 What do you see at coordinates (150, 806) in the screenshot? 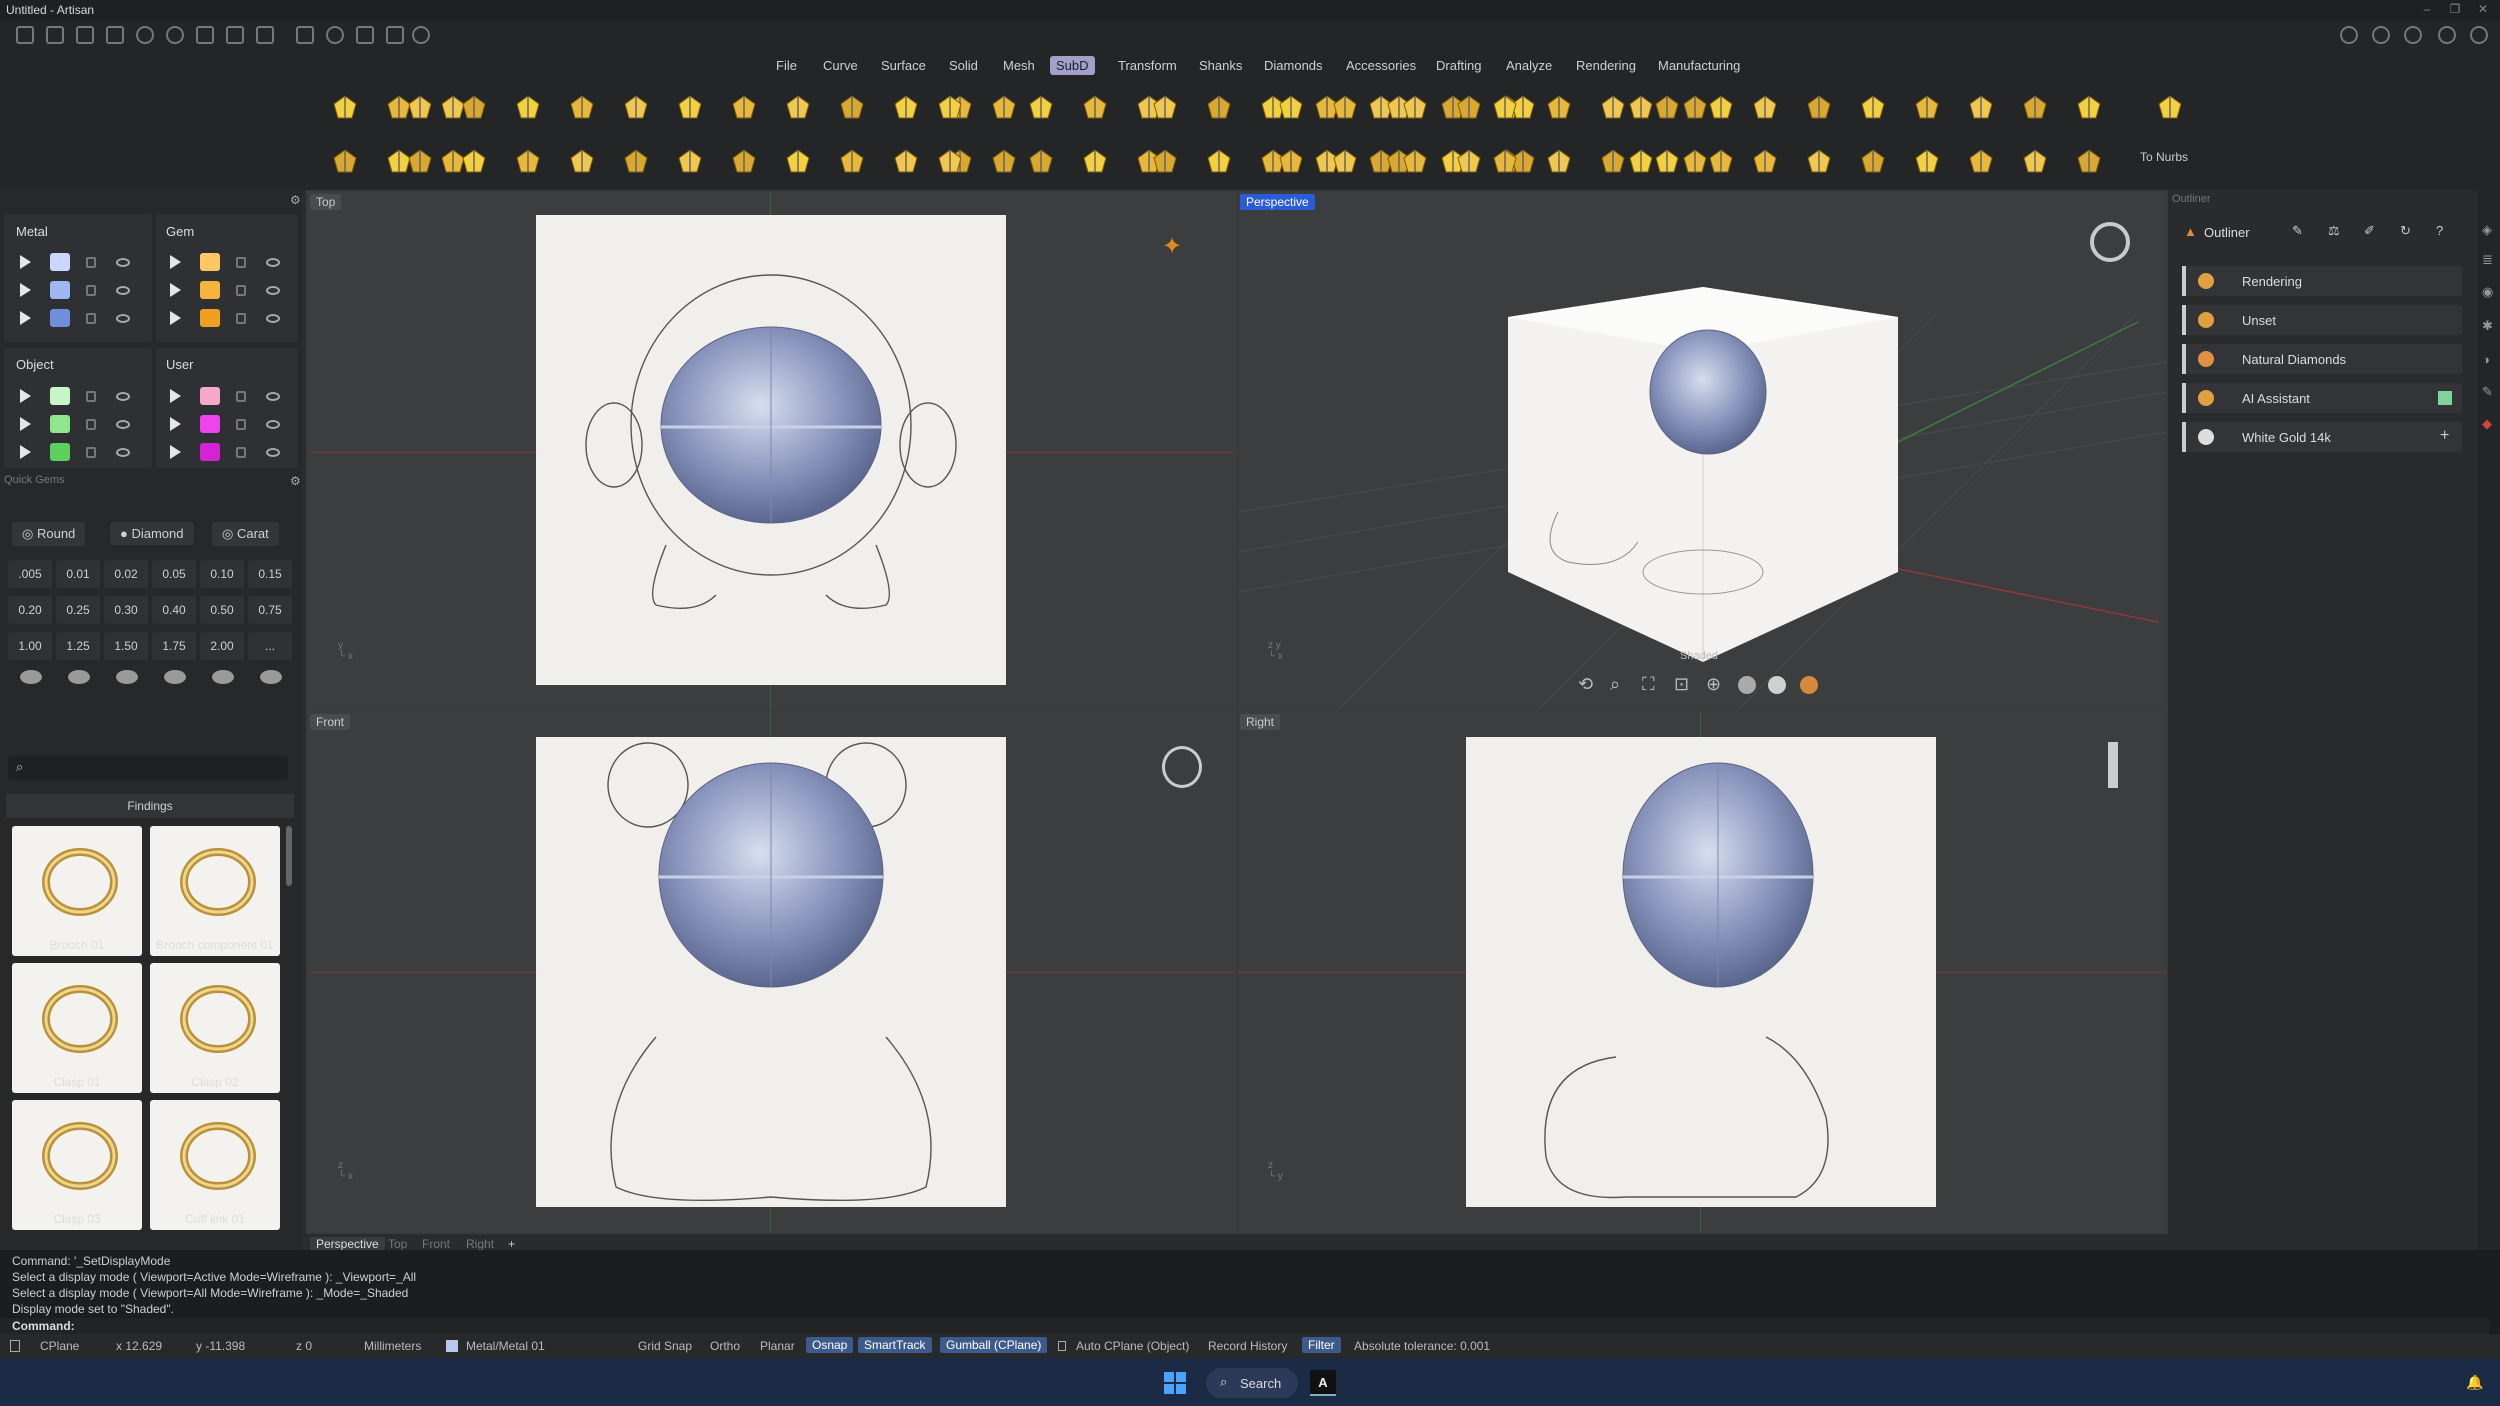
I see `library-category-dropdown: Findings` at bounding box center [150, 806].